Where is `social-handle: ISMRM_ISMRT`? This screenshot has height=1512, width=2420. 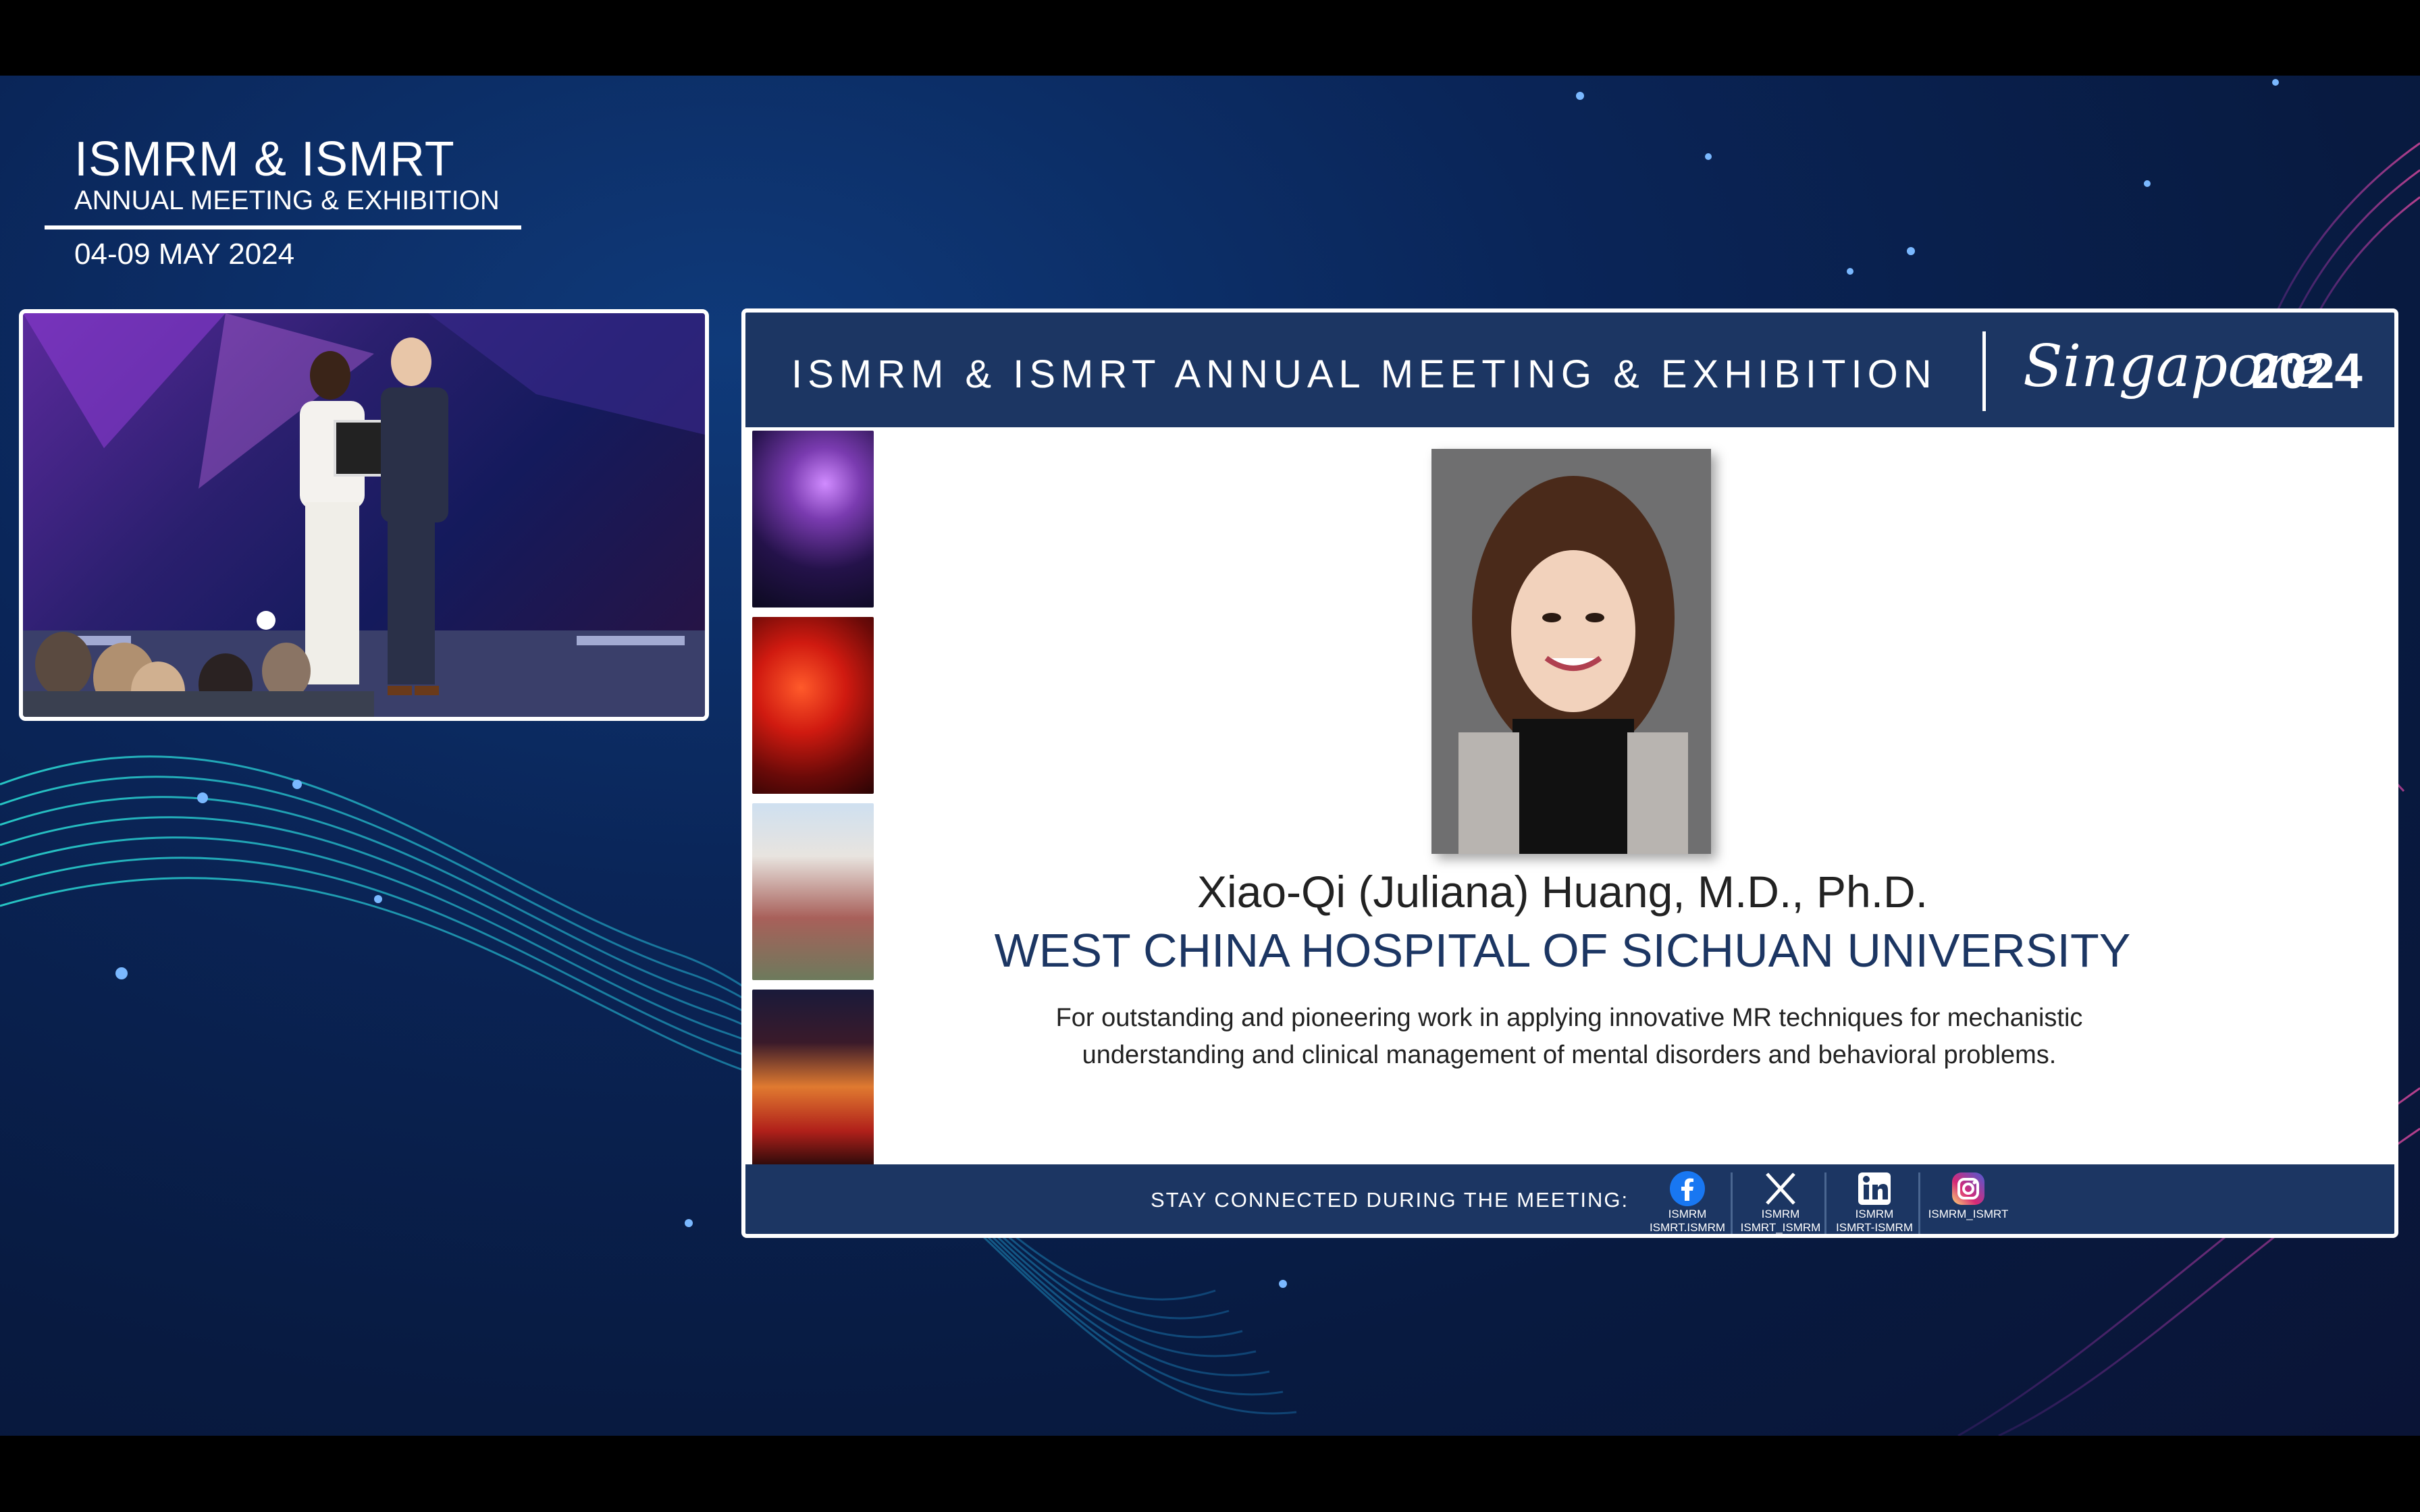 social-handle: ISMRM_ISMRT is located at coordinates (1968, 1214).